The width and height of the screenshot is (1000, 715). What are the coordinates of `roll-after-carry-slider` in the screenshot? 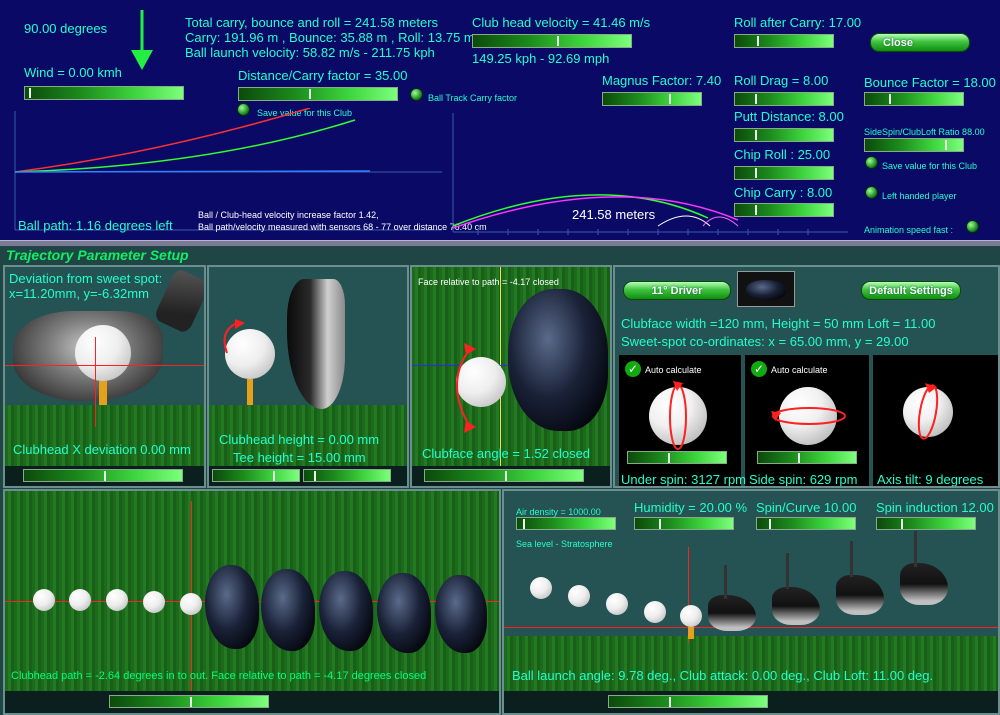 It's located at (784, 41).